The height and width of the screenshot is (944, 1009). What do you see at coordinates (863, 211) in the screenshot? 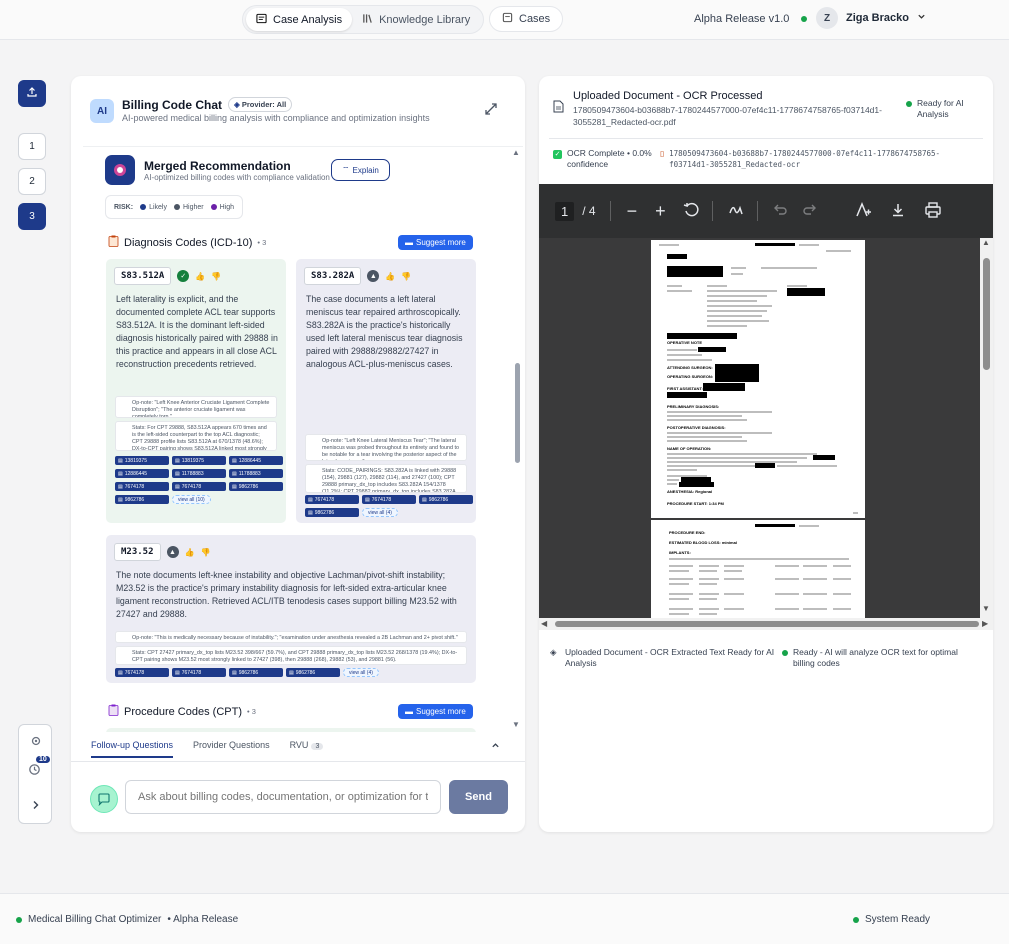
I see `add-text-icon` at bounding box center [863, 211].